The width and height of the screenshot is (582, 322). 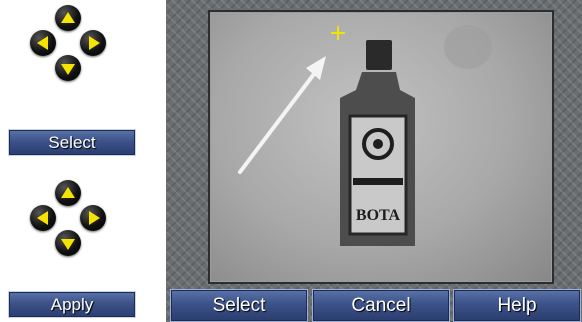 I want to click on dpad-top-down-button, so click(x=68, y=68).